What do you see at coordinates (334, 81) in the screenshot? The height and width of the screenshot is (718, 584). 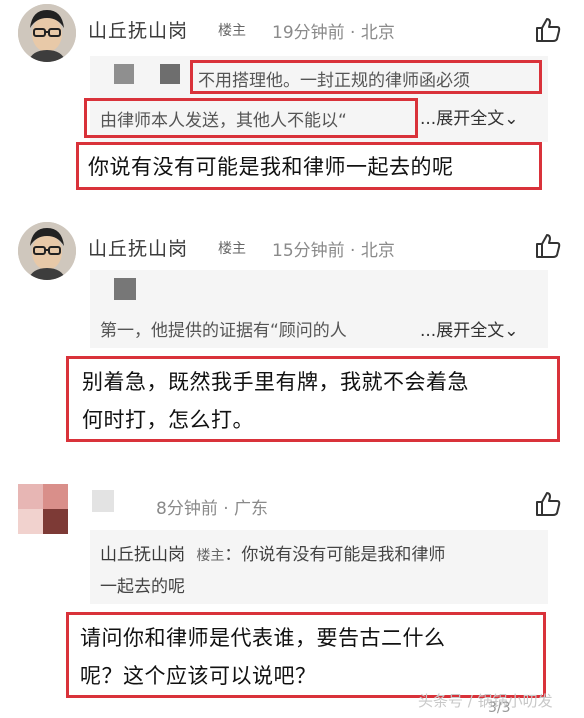 I see `quoted-text-line1: 不用搭理他。一封正规的律师函必须` at bounding box center [334, 81].